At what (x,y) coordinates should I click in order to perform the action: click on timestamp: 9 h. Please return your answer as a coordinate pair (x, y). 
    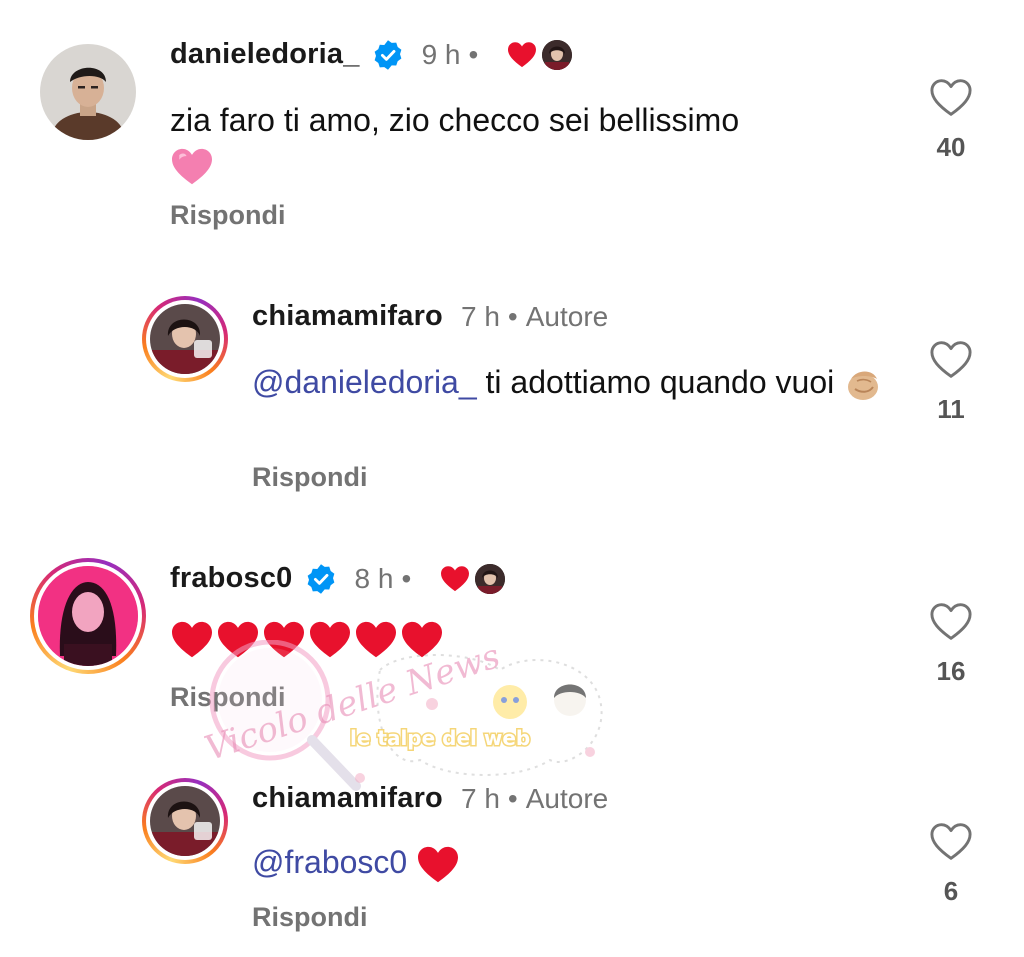
    Looking at the image, I should click on (441, 54).